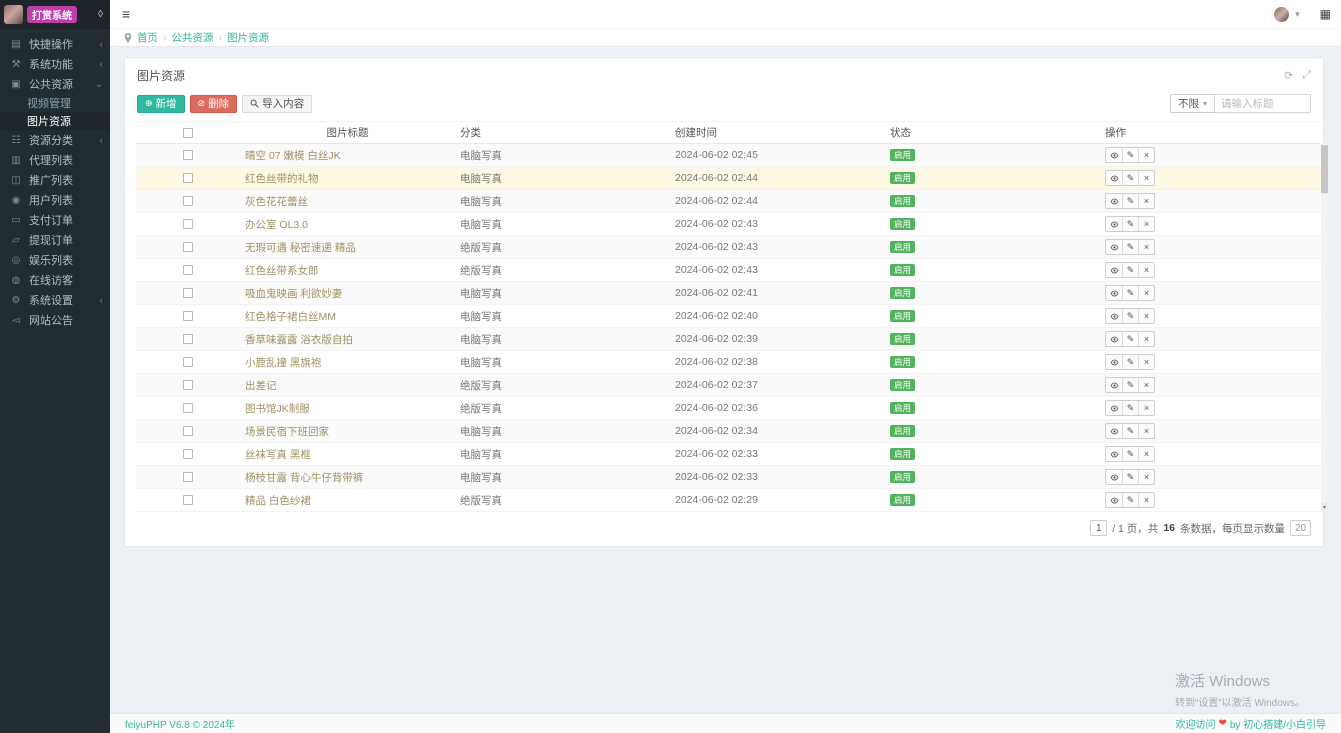 This screenshot has height=733, width=1341. I want to click on row-title-link: 丝袜写真 黑框, so click(278, 455).